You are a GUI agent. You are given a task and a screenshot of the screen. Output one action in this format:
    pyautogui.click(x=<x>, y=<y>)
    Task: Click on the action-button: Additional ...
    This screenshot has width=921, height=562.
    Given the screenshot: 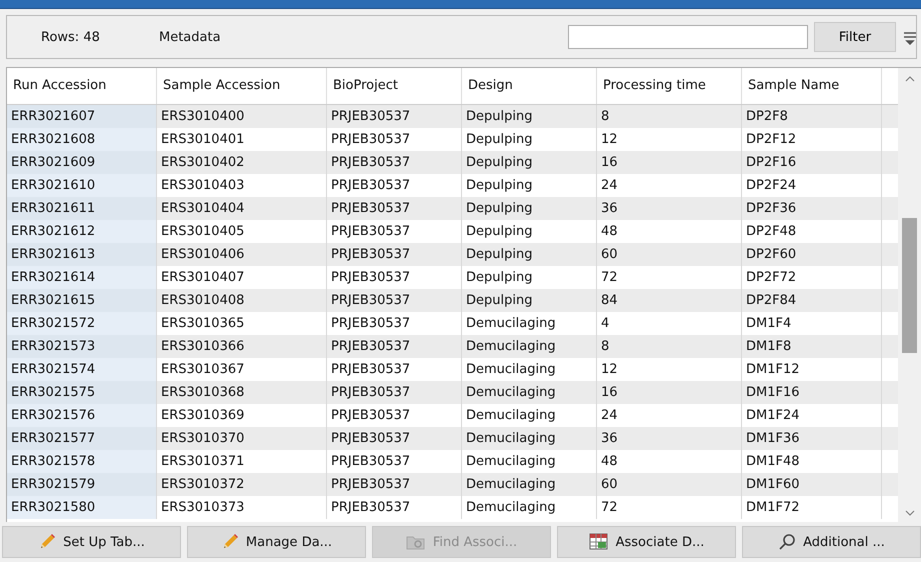 What is the action you would take?
    pyautogui.click(x=831, y=542)
    